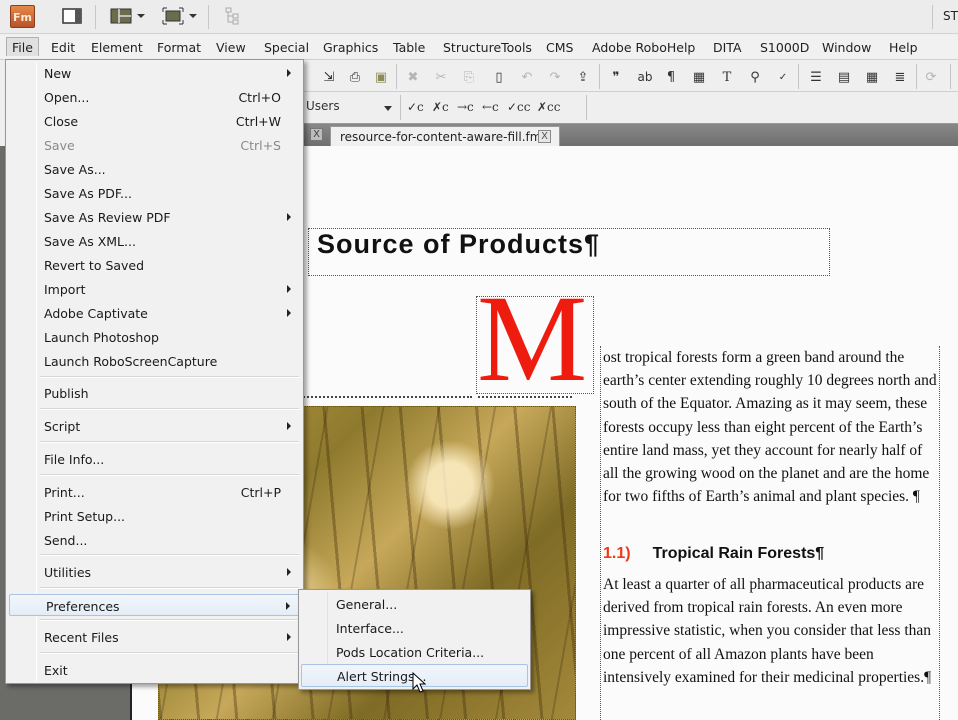 Image resolution: width=958 pixels, height=720 pixels. What do you see at coordinates (155, 605) in the screenshot?
I see `menu-item-preferences: Preferences` at bounding box center [155, 605].